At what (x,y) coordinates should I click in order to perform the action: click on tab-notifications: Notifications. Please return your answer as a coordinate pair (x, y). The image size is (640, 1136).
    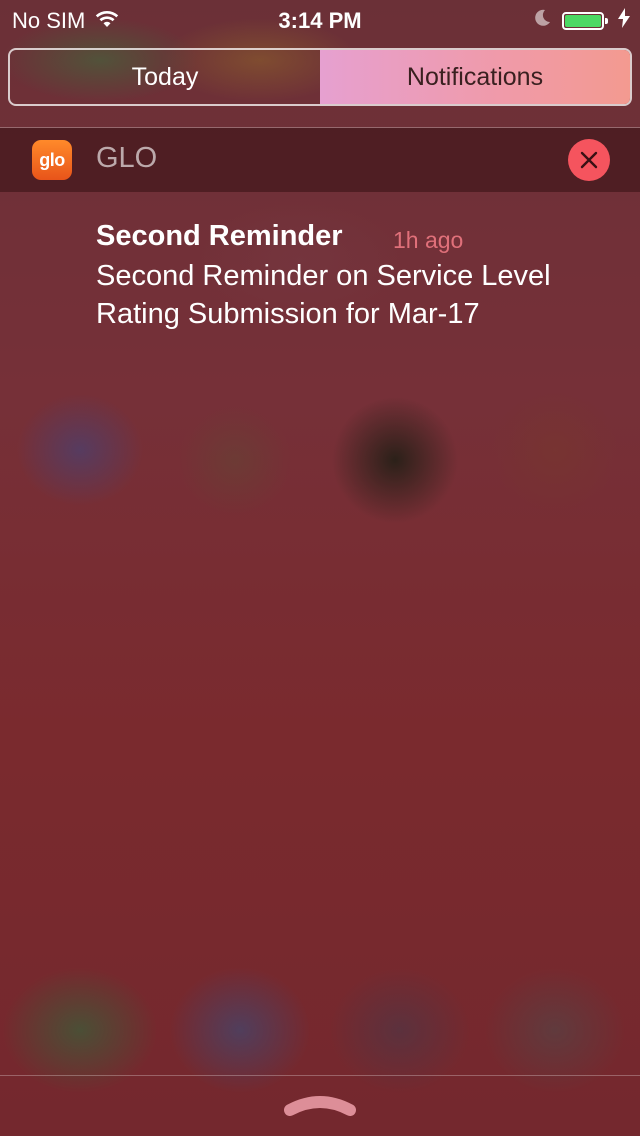
    Looking at the image, I should click on (475, 77).